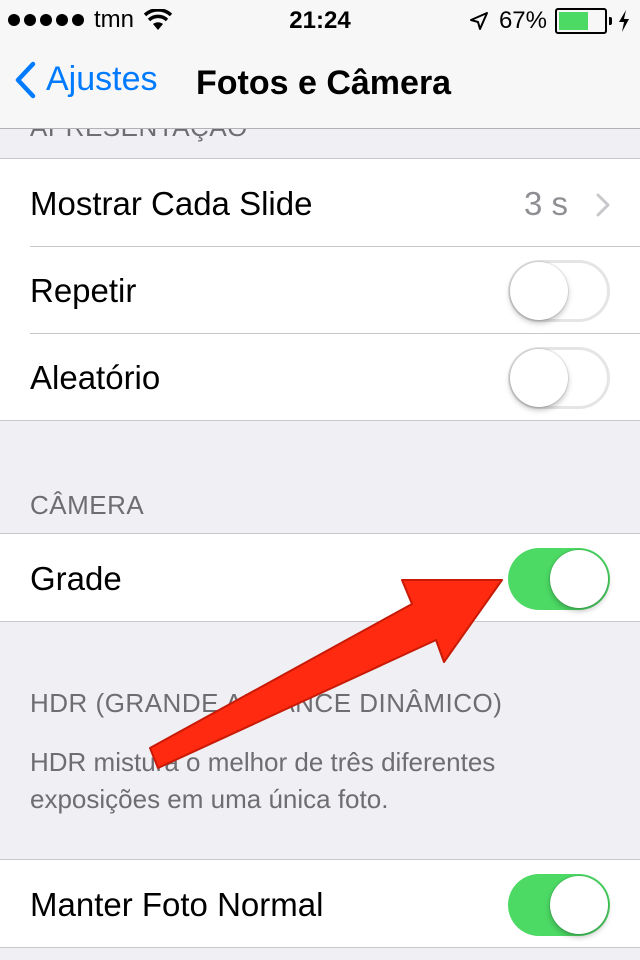 Image resolution: width=640 pixels, height=960 pixels. Describe the element at coordinates (326, 674) in the screenshot. I see `annotation-arrow` at that location.